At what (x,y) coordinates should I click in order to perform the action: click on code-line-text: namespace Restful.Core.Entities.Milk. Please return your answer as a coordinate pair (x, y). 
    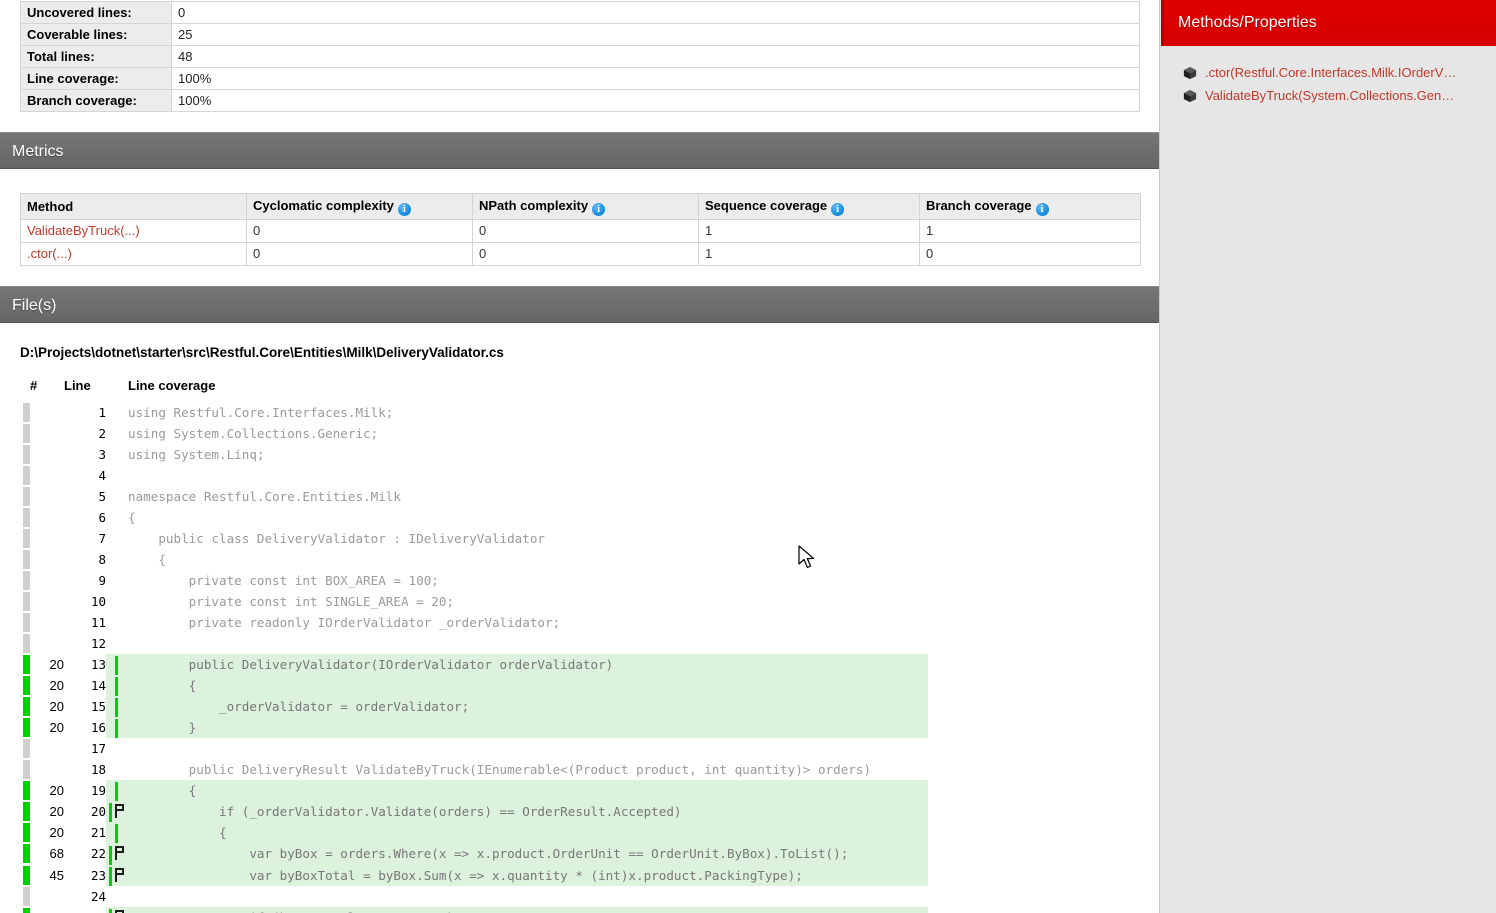
    Looking at the image, I should click on (264, 496).